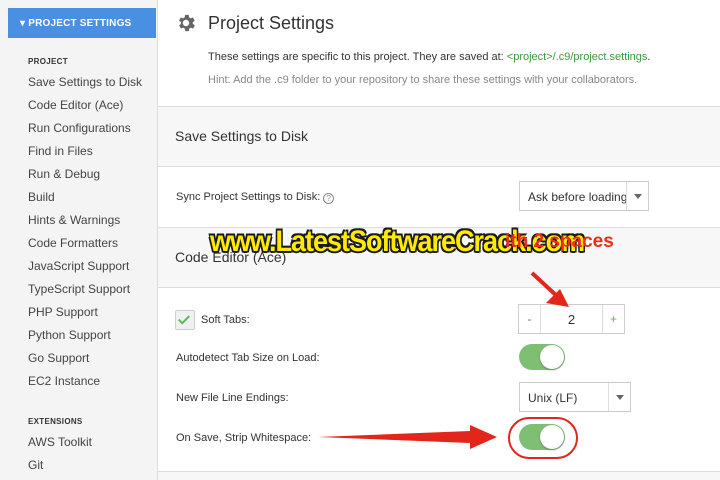 The height and width of the screenshot is (480, 720). What do you see at coordinates (73, 243) in the screenshot?
I see `sidebar-item-code-formatters: Code Formatters` at bounding box center [73, 243].